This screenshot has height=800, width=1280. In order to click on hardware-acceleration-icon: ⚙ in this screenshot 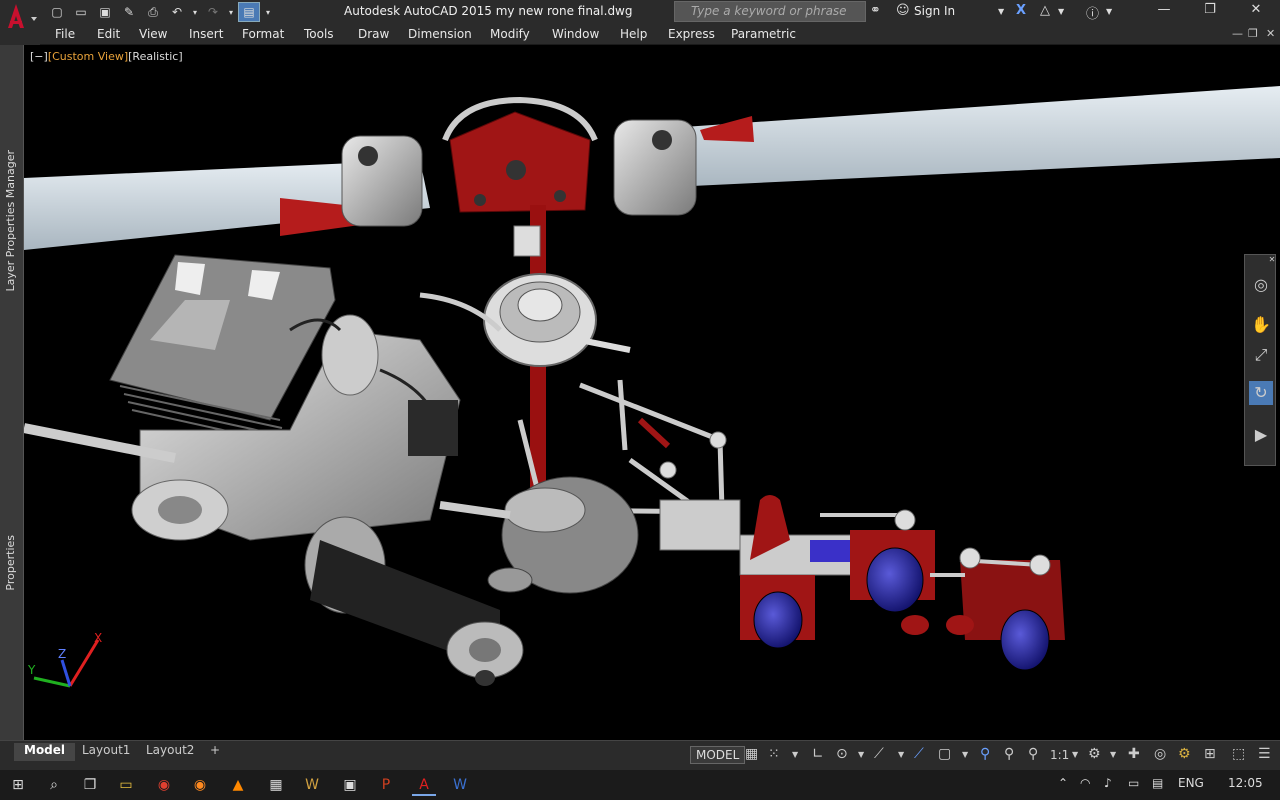, I will do `click(1184, 754)`.